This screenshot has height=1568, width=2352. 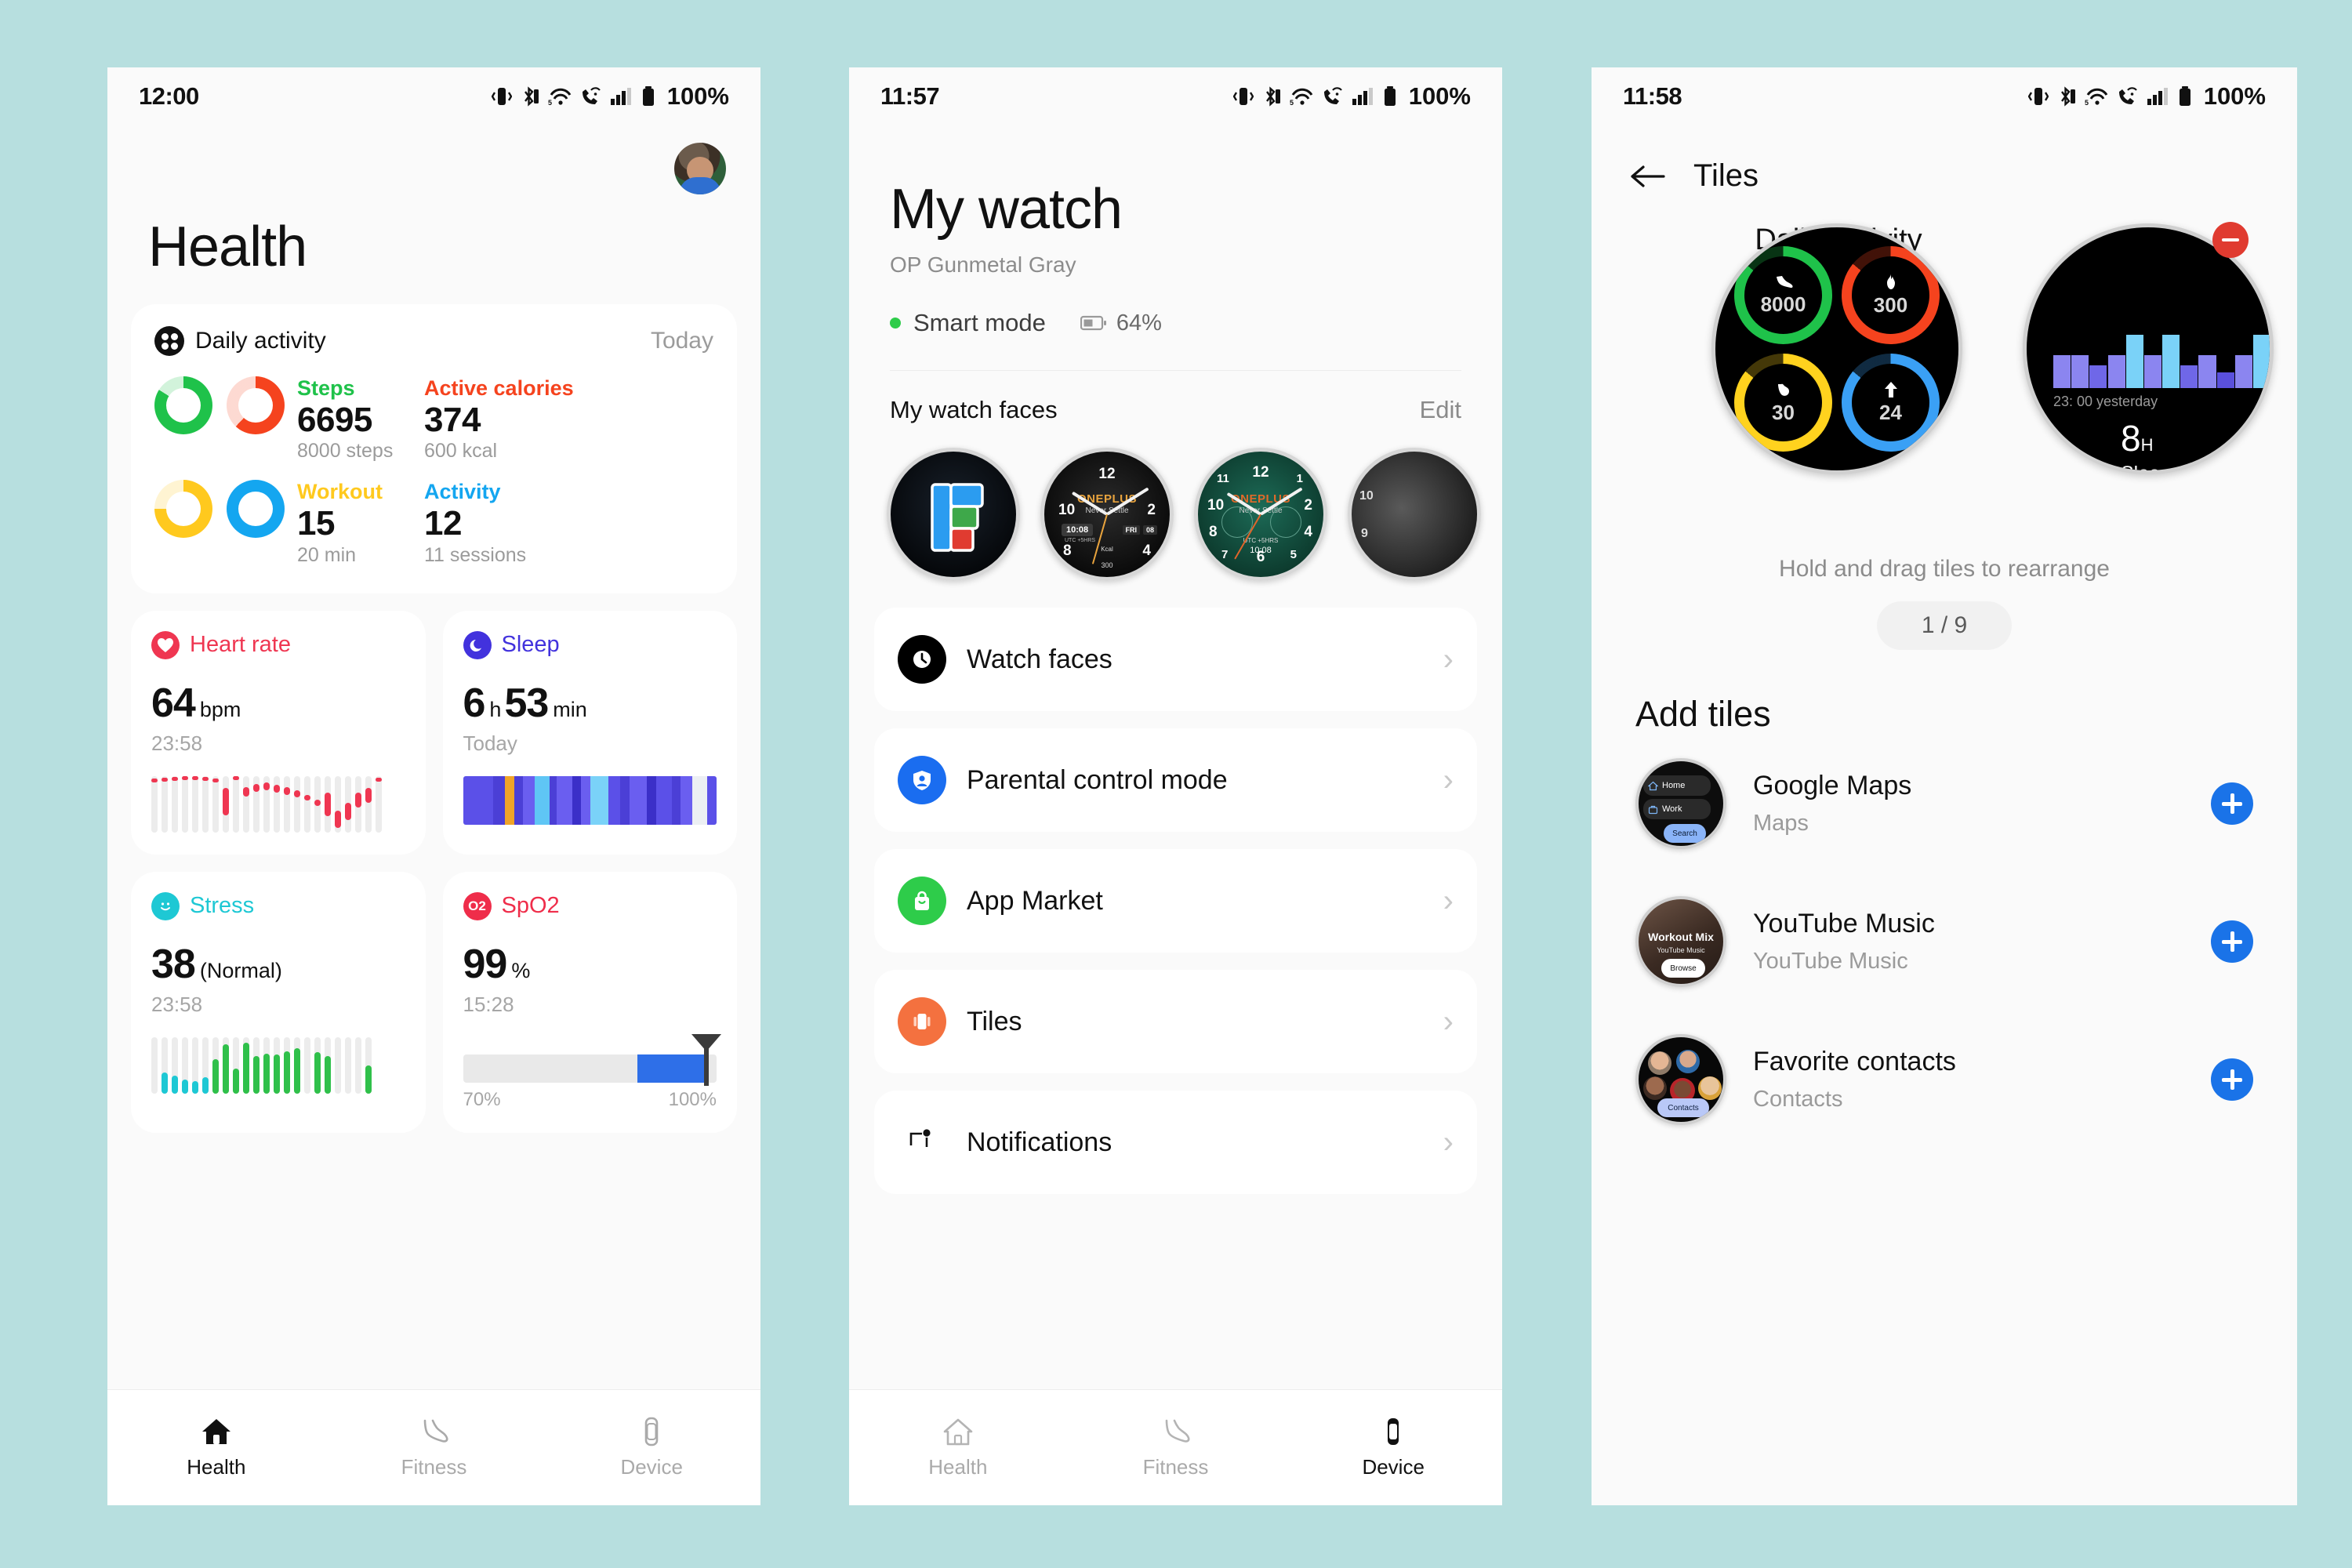 I want to click on watch-face-tz-2: UTC +5HRS, so click(x=1261, y=540).